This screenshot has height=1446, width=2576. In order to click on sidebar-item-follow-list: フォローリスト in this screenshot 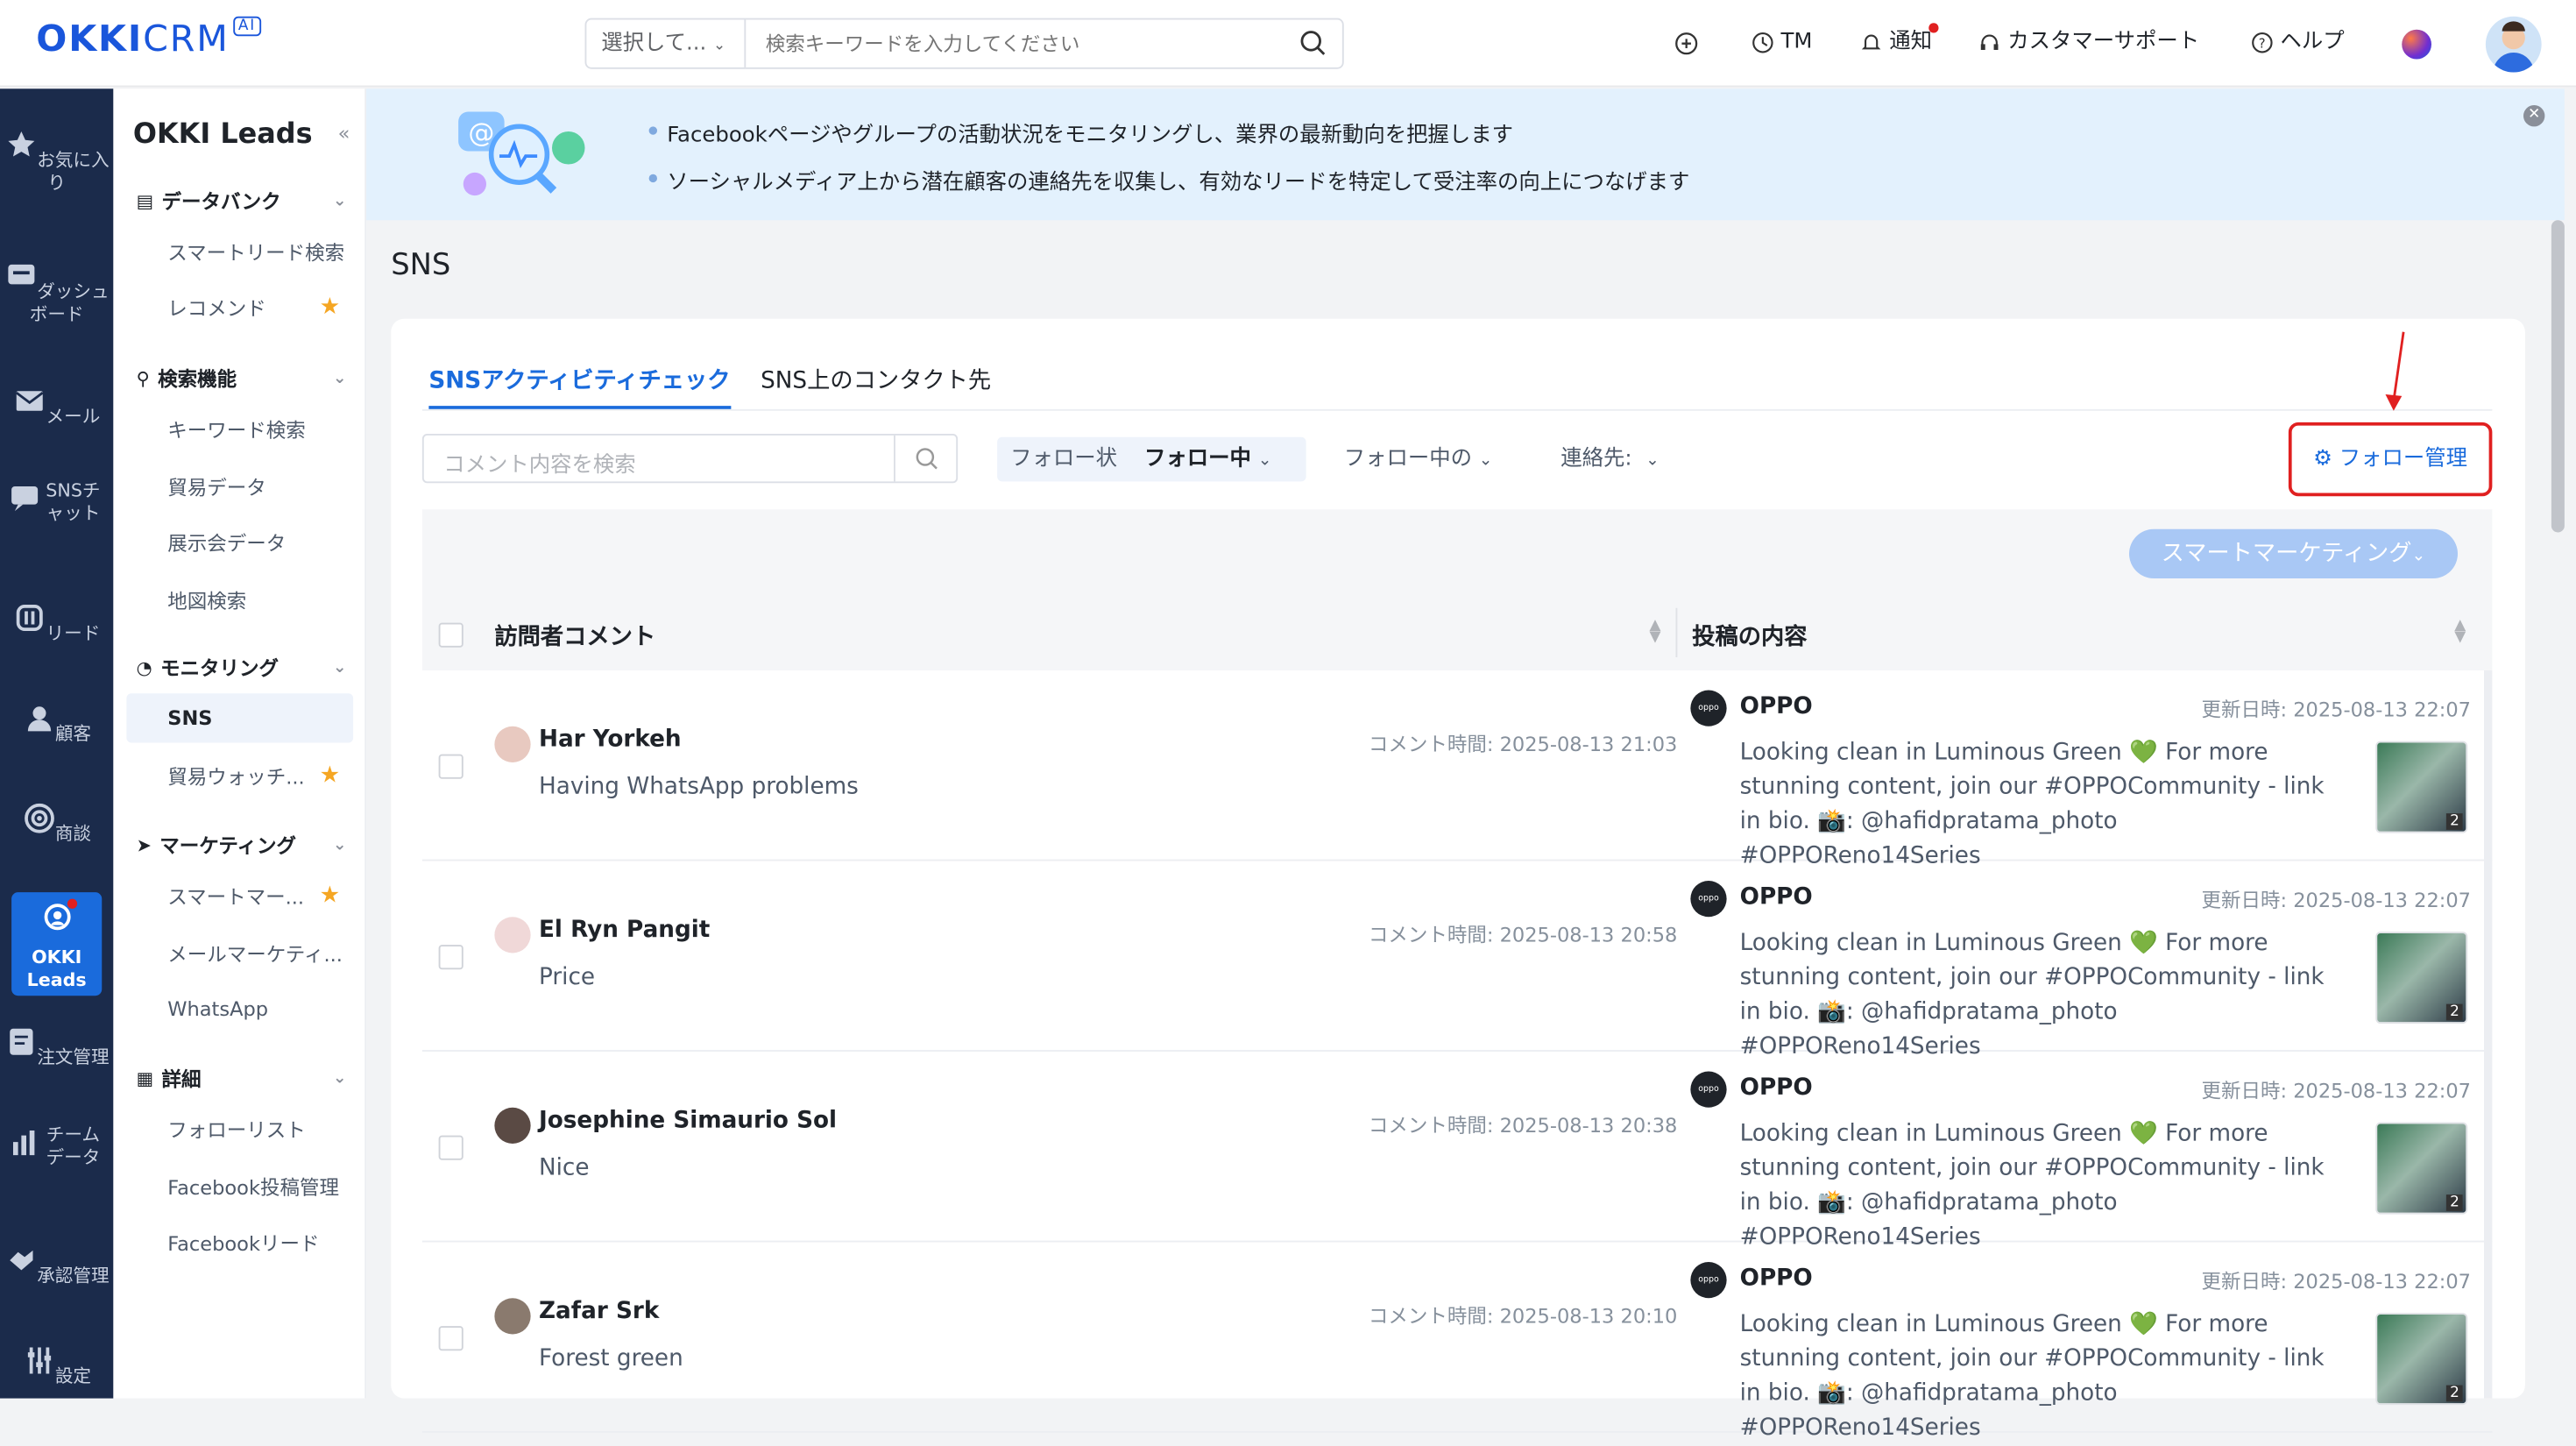, I will do `click(262, 1130)`.